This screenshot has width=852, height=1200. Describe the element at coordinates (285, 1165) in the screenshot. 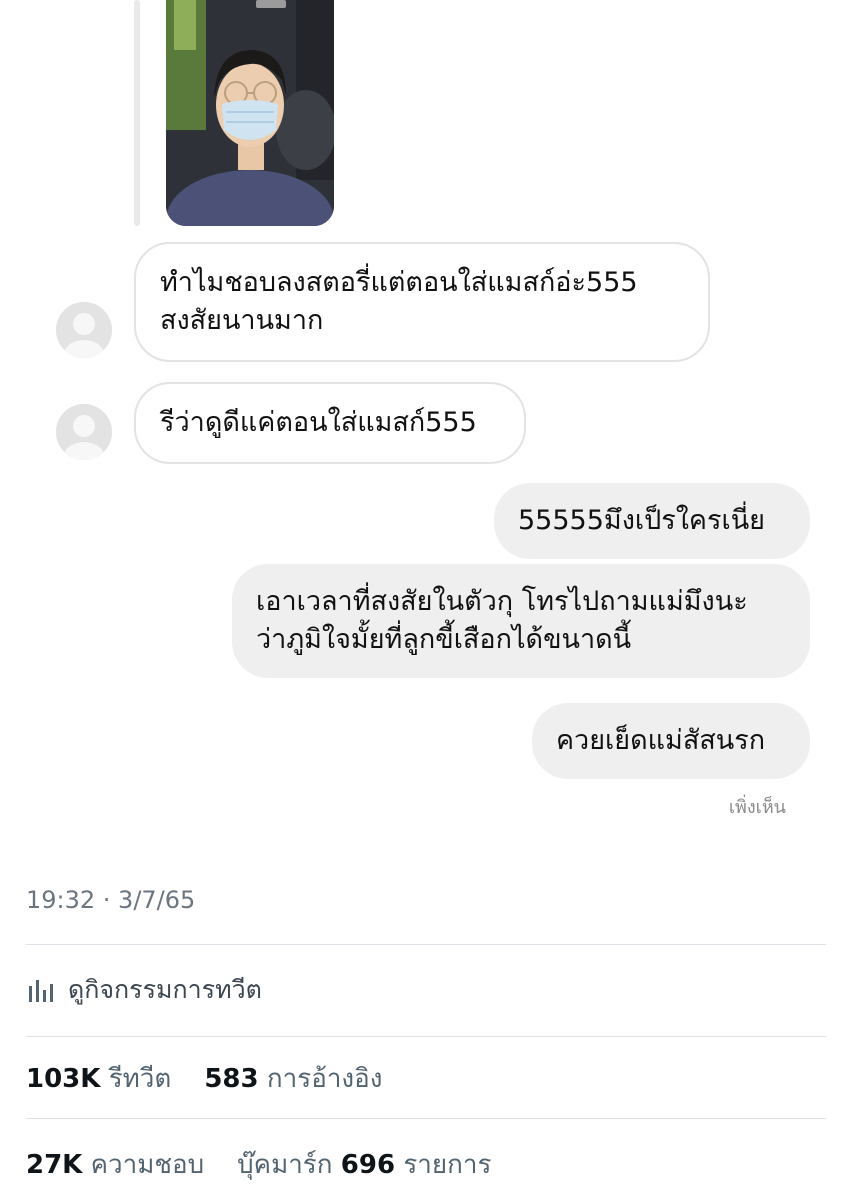

I see `bookmarks-label: บุ๊คมาร์ก` at that location.